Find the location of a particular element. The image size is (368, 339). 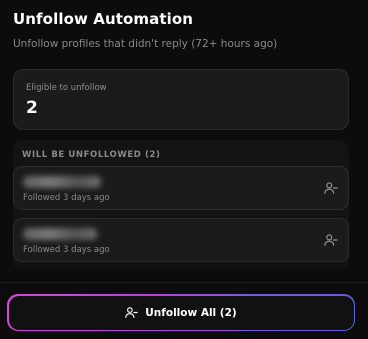

unfollow-all-button: Unfollow All (2) is located at coordinates (181, 312).